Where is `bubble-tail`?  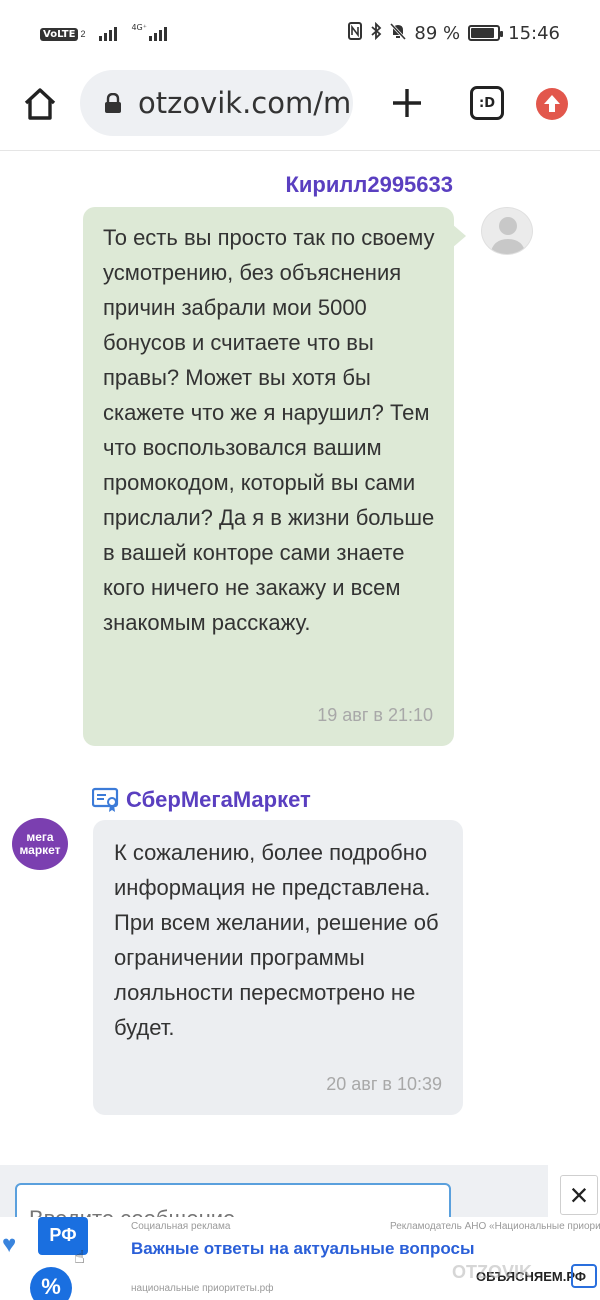
bubble-tail is located at coordinates (459, 236).